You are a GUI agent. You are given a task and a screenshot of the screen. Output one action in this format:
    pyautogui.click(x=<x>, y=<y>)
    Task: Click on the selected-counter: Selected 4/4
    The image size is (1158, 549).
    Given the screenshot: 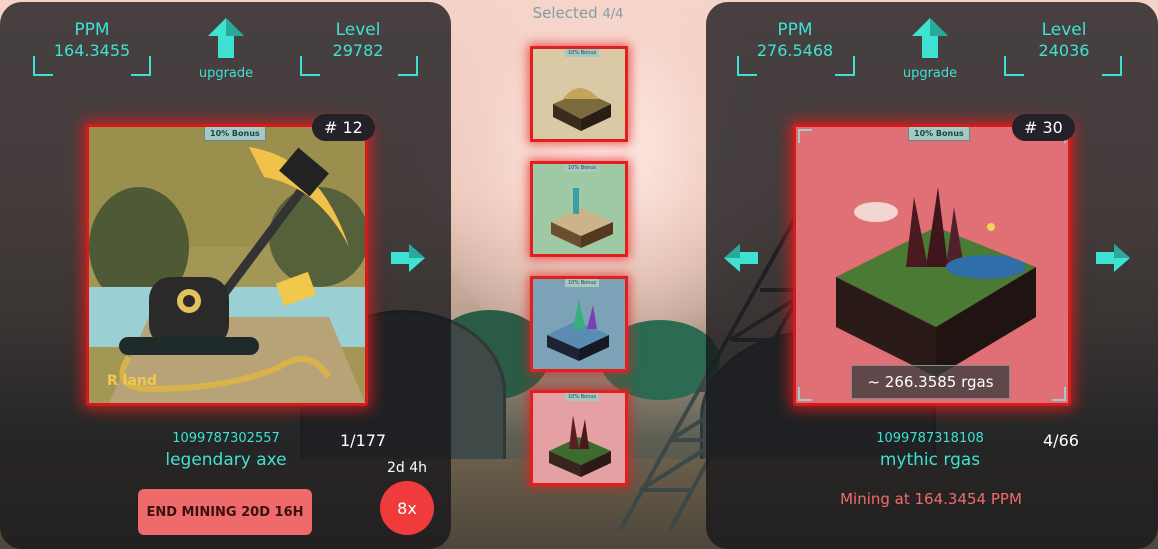 What is the action you would take?
    pyautogui.click(x=578, y=13)
    